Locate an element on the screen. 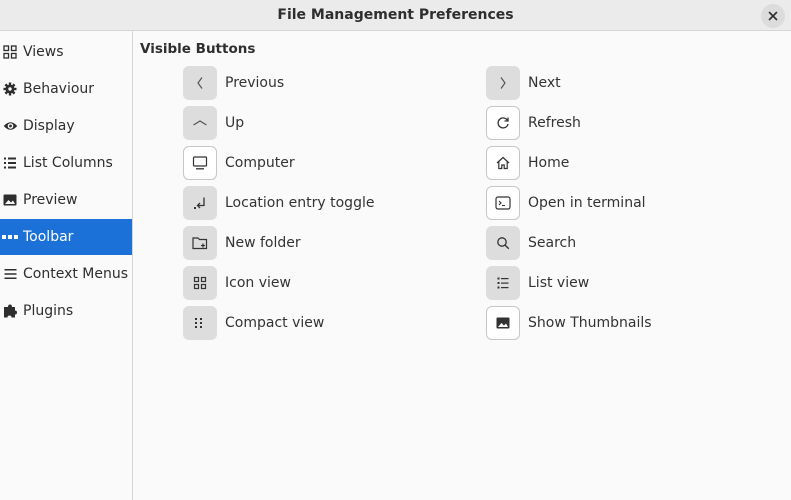 This screenshot has width=791, height=500. sidebar-item-label: List Columns is located at coordinates (68, 163).